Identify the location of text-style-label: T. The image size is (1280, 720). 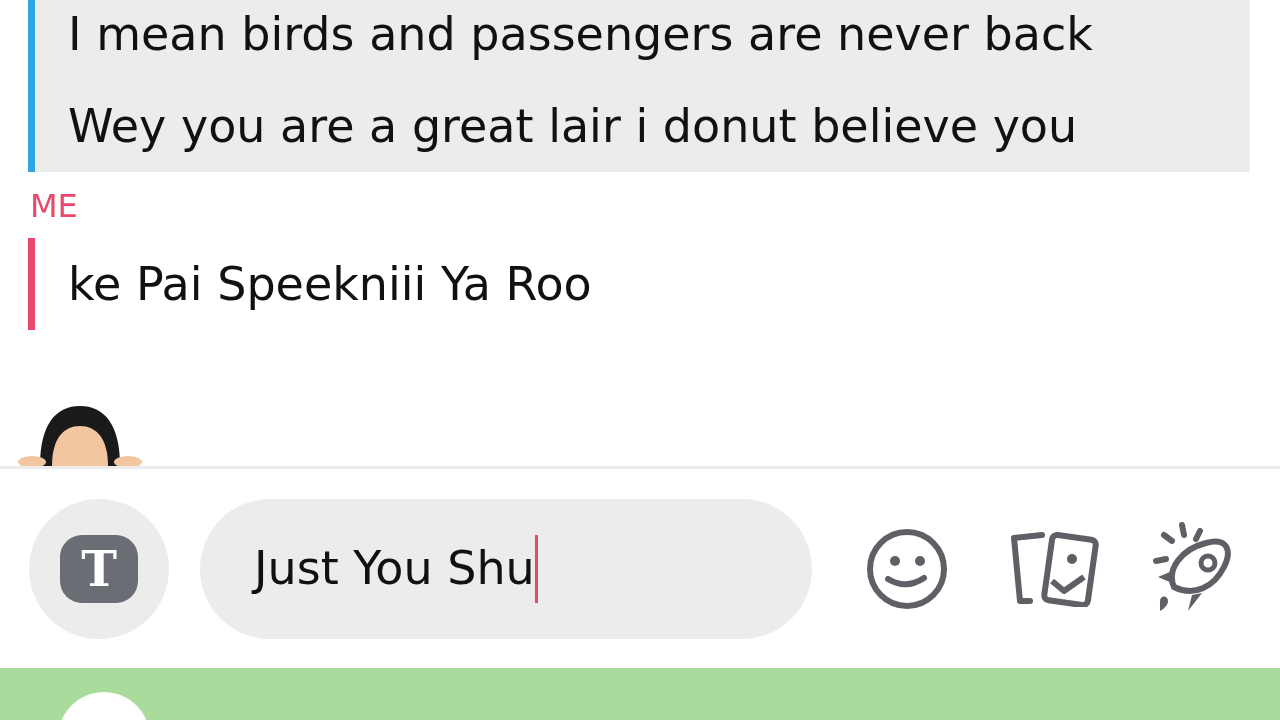
(99, 568).